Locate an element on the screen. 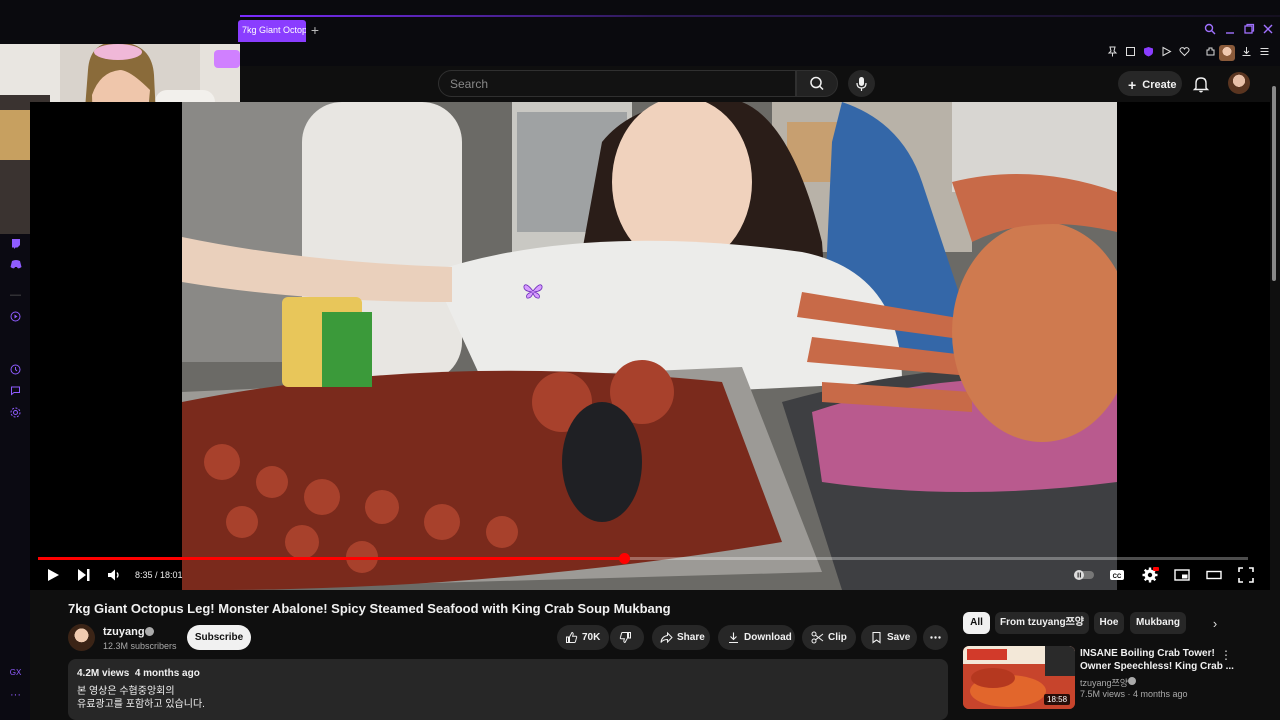 The width and height of the screenshot is (1280, 720). recommendation-channel: tzuyang쯔양 is located at coordinates (1104, 682).